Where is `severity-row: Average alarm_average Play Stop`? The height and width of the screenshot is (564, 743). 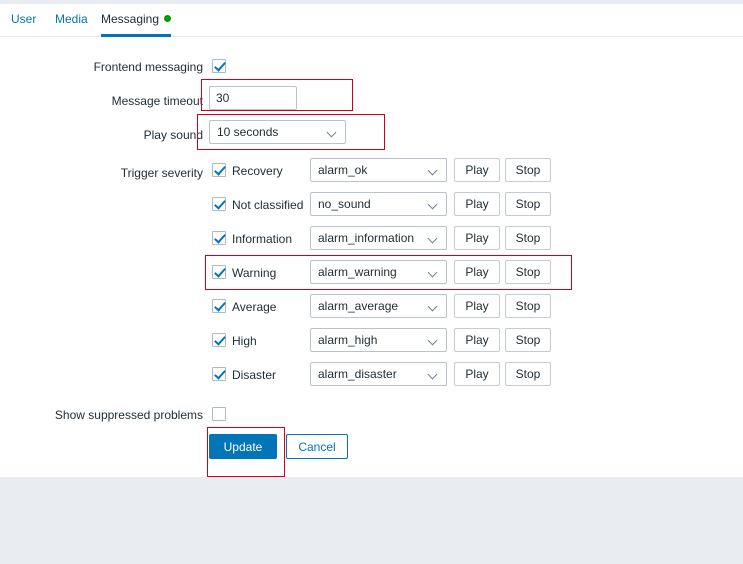
severity-row: Average alarm_average Play Stop is located at coordinates (371, 311).